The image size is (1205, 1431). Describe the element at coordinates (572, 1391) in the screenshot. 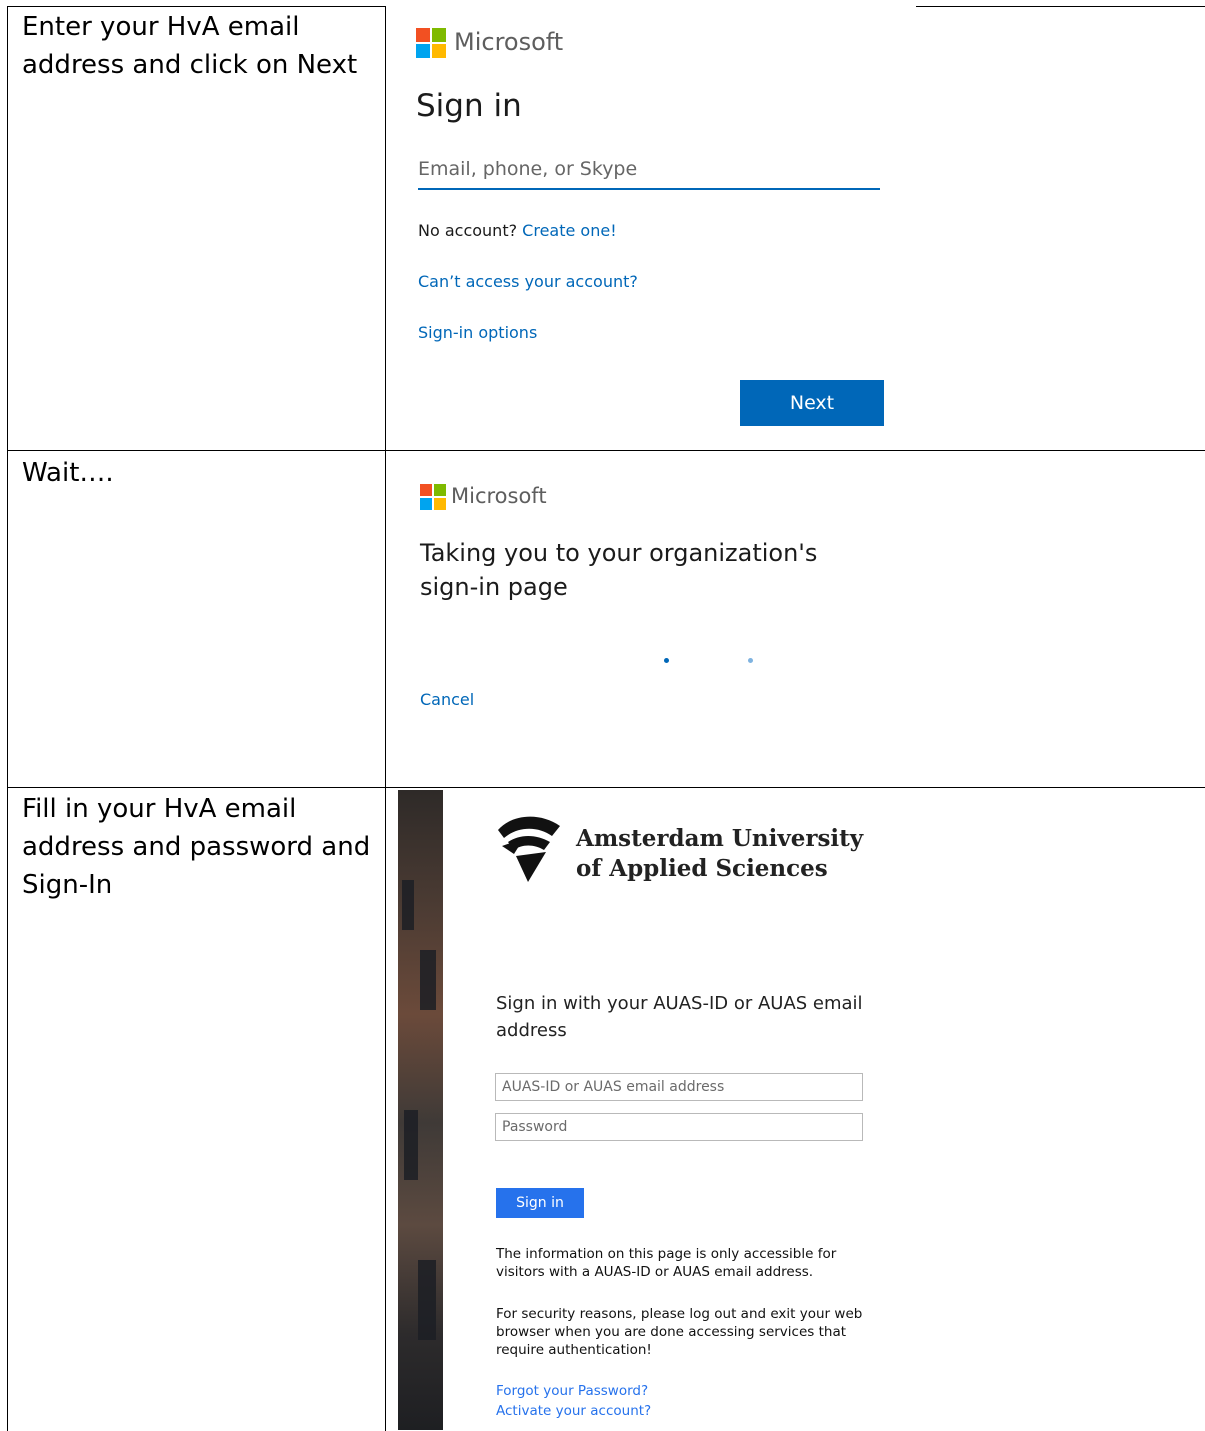

I see `forgot-password-link: Forgot your Password?` at that location.